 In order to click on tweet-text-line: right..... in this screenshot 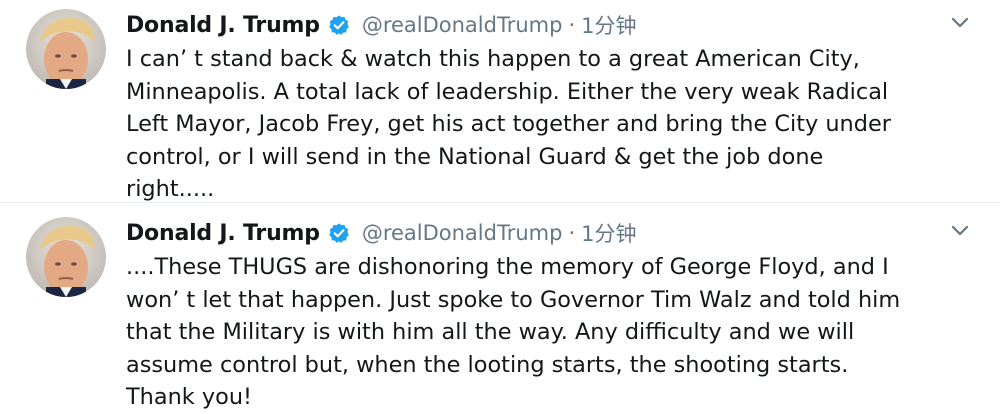, I will do `click(170, 189)`.